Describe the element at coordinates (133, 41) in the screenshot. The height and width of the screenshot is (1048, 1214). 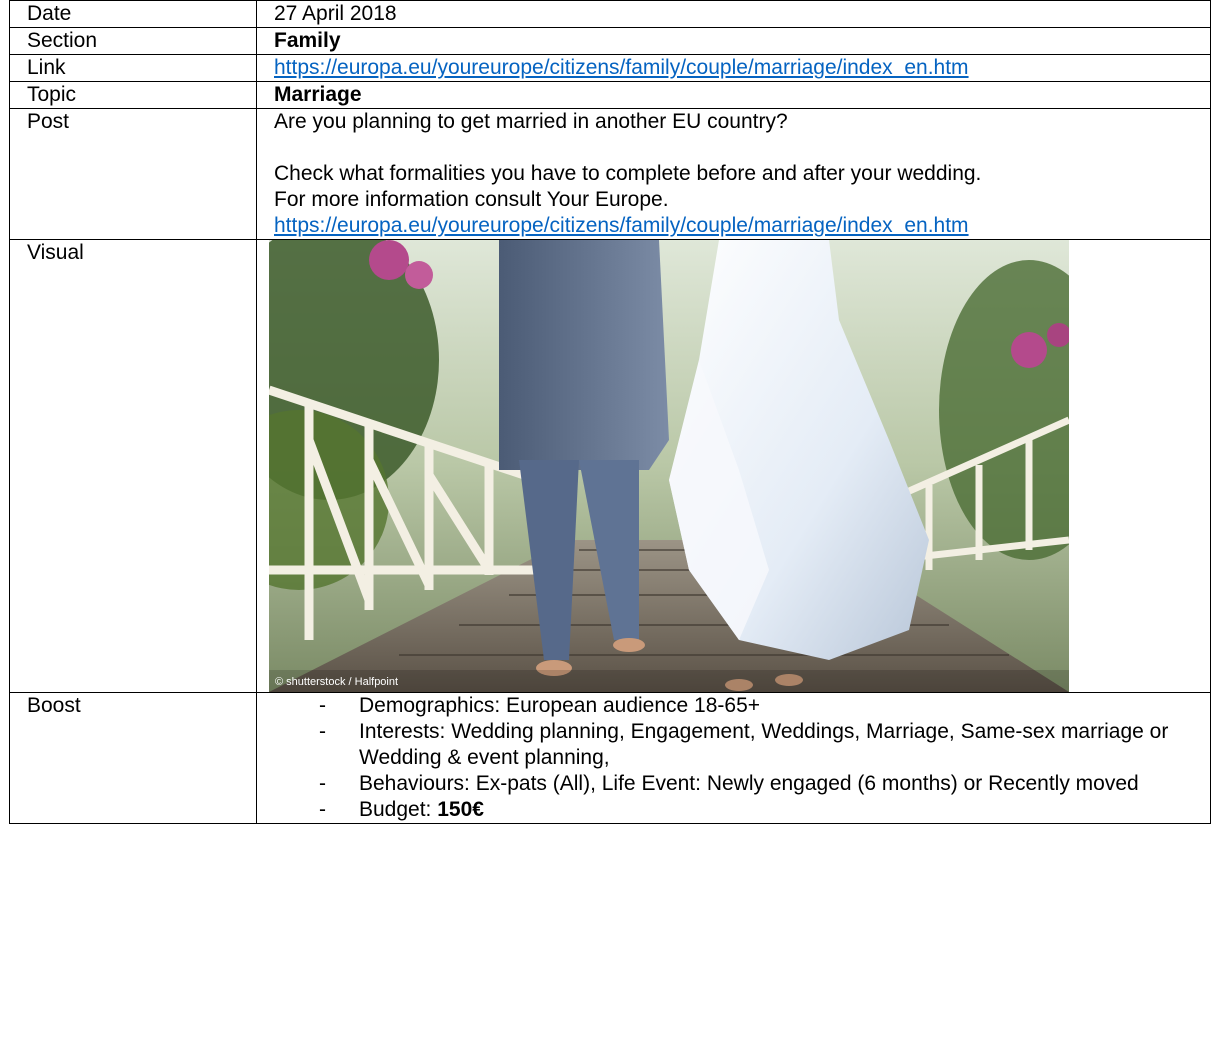
I see `row-label: Section` at that location.